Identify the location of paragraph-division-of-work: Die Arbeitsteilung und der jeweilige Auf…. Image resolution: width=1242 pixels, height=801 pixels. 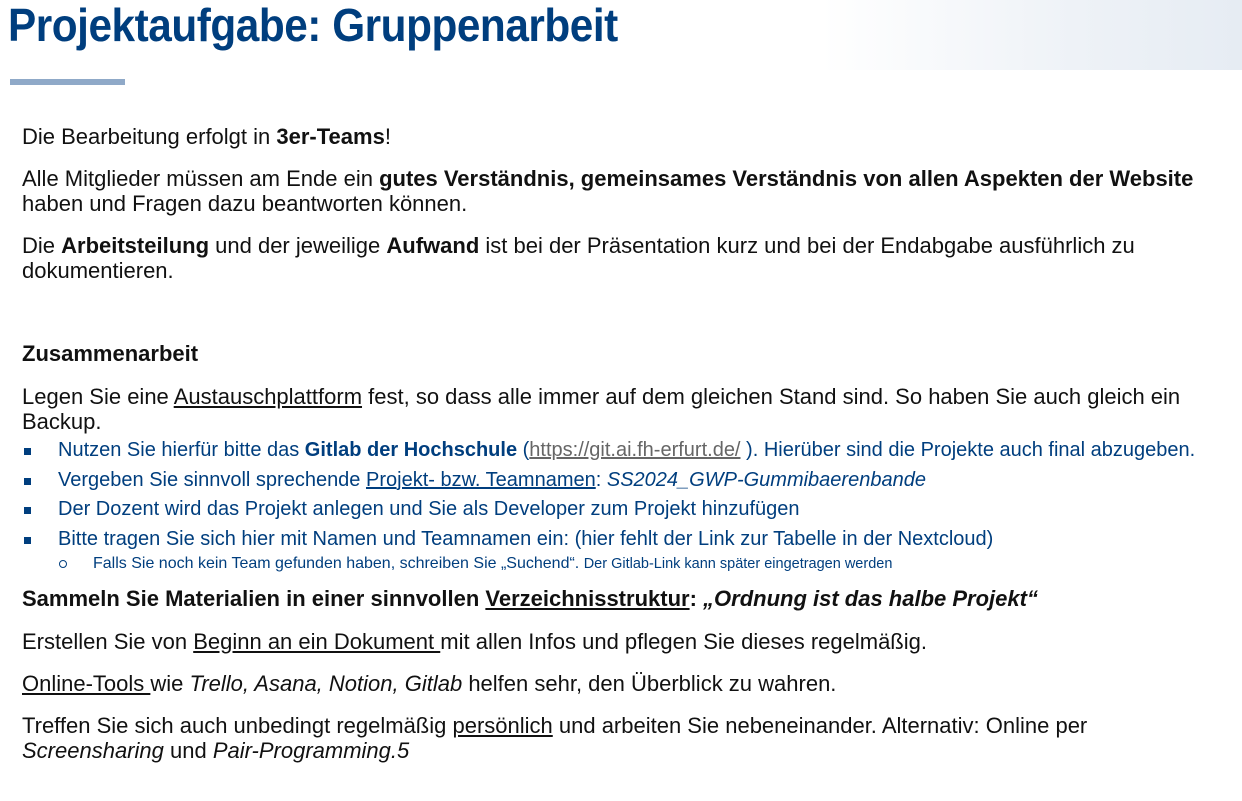
(627, 258).